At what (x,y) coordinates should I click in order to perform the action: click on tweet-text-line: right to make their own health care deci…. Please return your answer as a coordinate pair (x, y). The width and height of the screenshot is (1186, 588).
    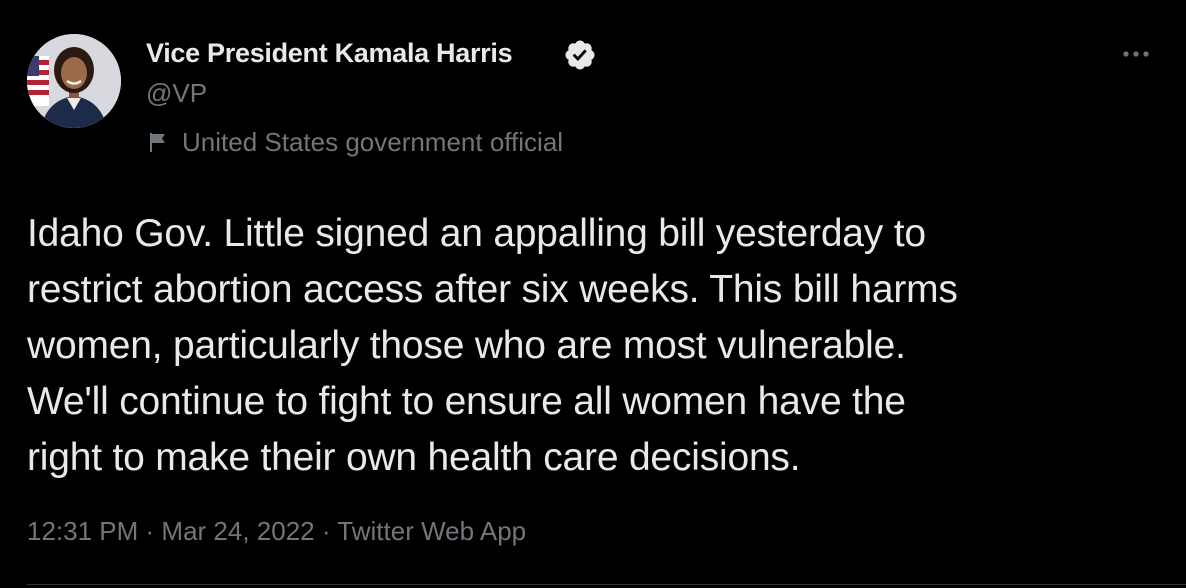
    Looking at the image, I should click on (414, 457).